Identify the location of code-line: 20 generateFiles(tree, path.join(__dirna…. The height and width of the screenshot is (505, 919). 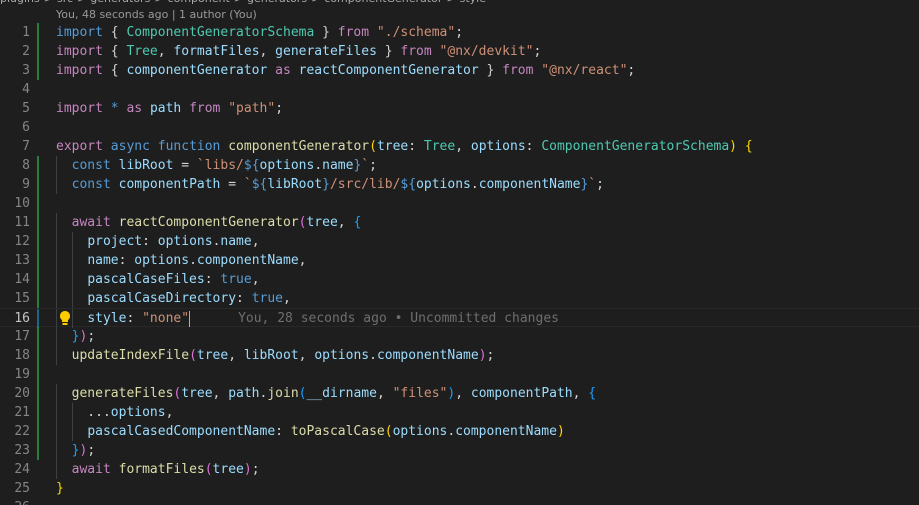
(459, 393).